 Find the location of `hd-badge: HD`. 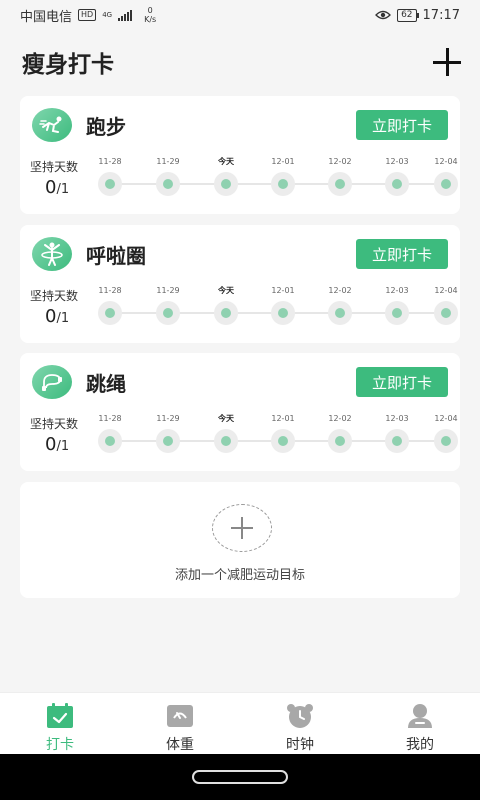

hd-badge: HD is located at coordinates (87, 15).